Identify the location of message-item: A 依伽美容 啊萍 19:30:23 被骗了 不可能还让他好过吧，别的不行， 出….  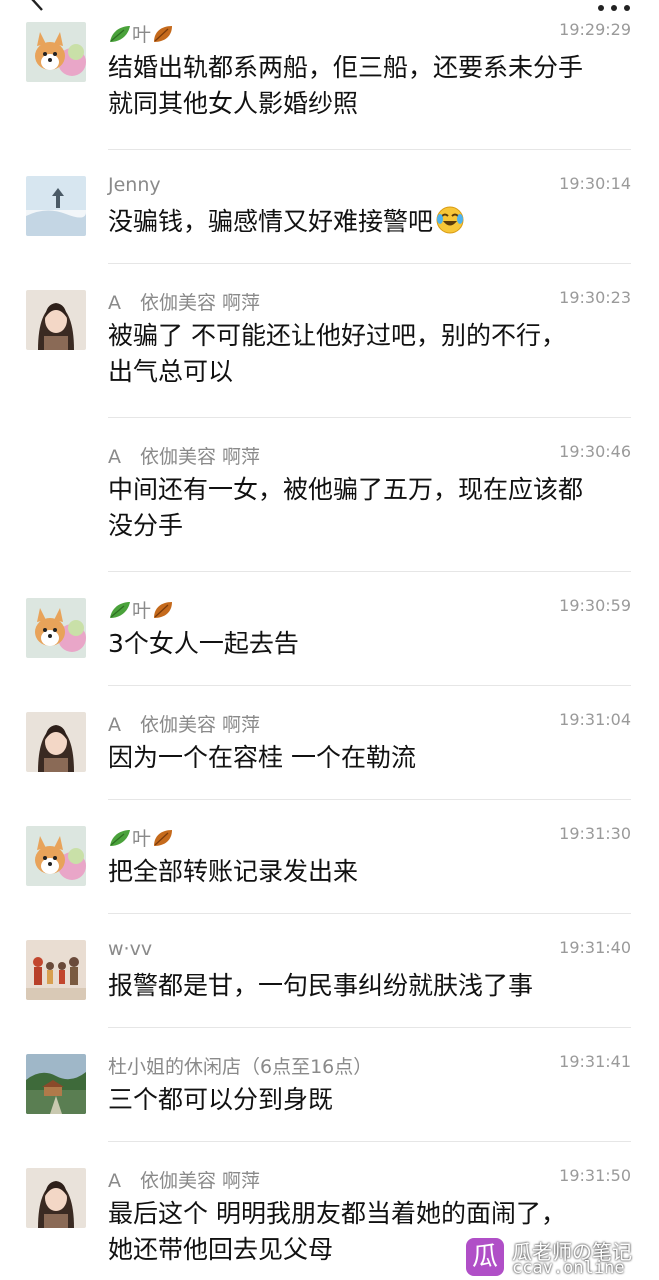
(329, 350).